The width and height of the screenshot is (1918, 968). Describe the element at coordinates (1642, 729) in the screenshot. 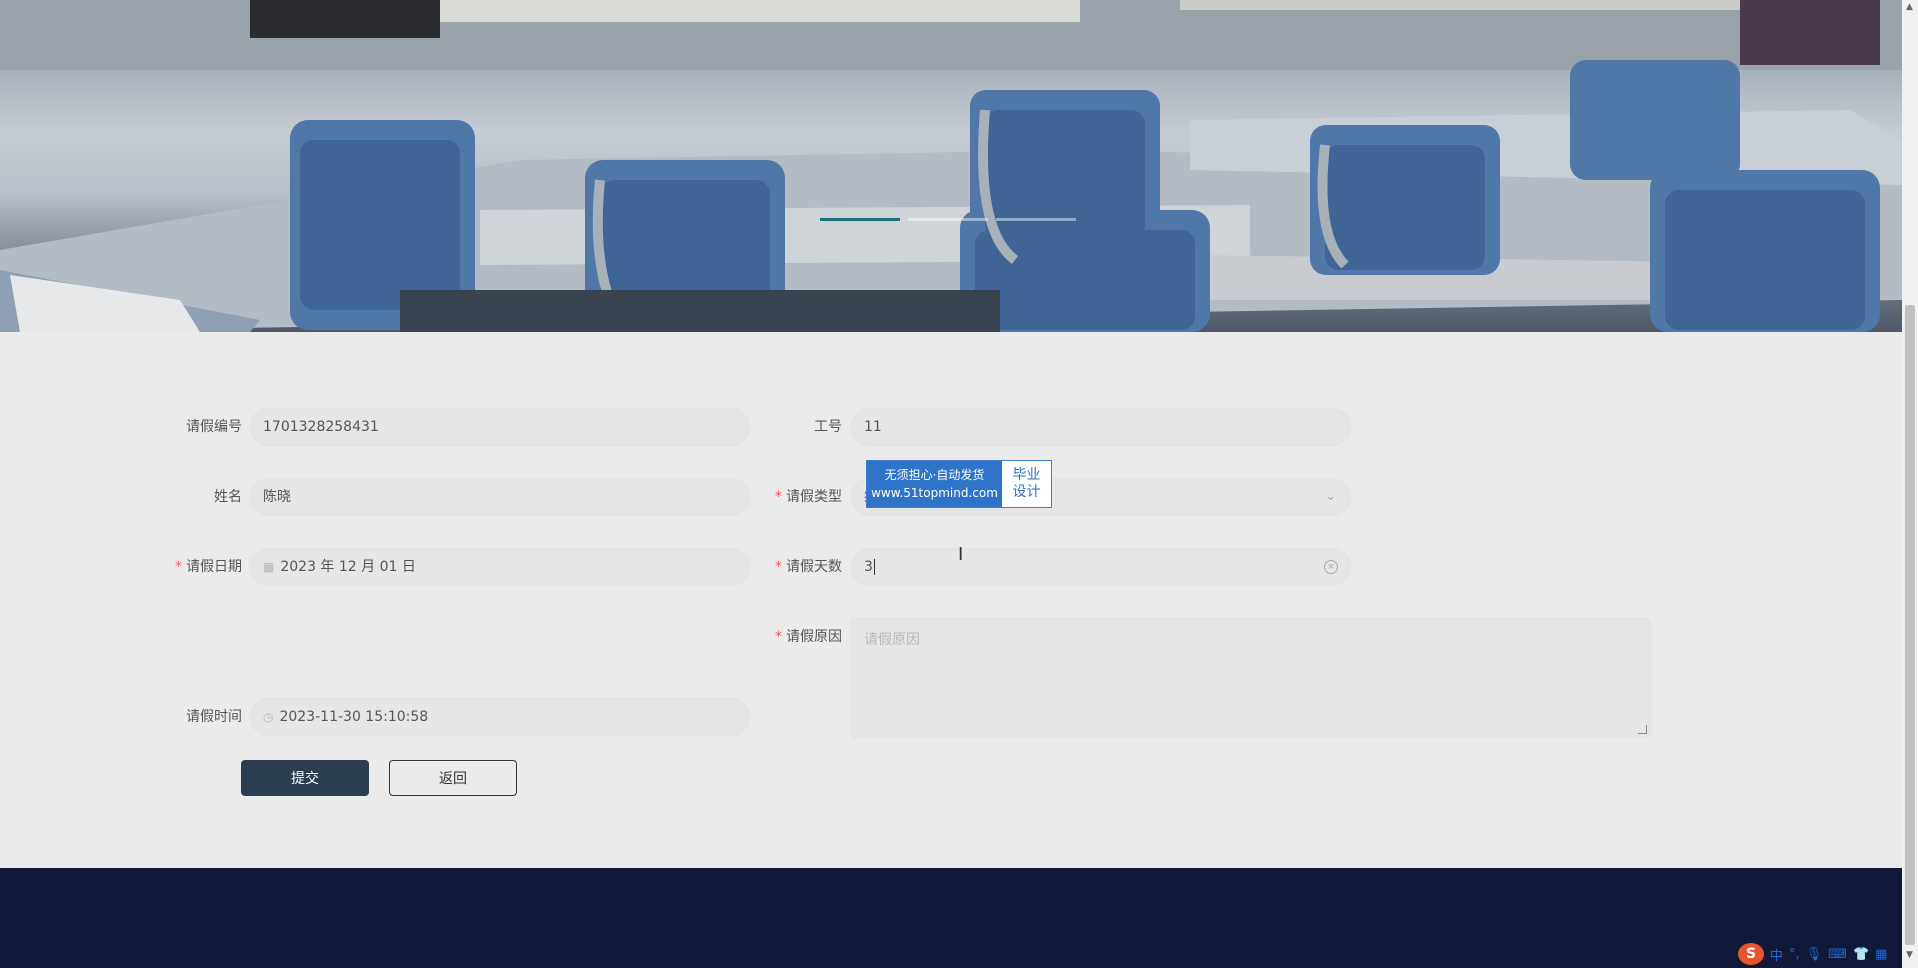

I see `resize-grip-icon` at that location.